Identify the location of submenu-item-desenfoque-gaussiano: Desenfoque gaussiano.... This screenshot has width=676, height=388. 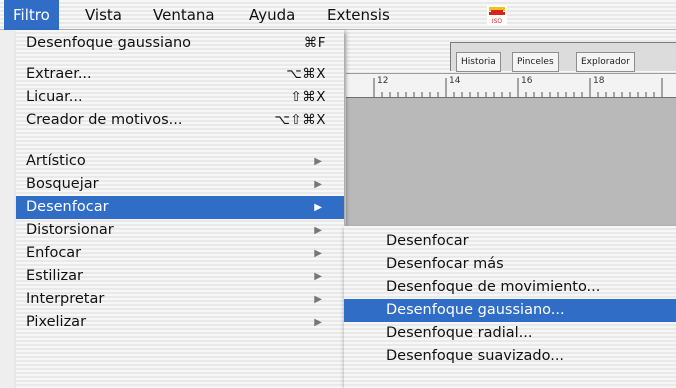
(510, 310).